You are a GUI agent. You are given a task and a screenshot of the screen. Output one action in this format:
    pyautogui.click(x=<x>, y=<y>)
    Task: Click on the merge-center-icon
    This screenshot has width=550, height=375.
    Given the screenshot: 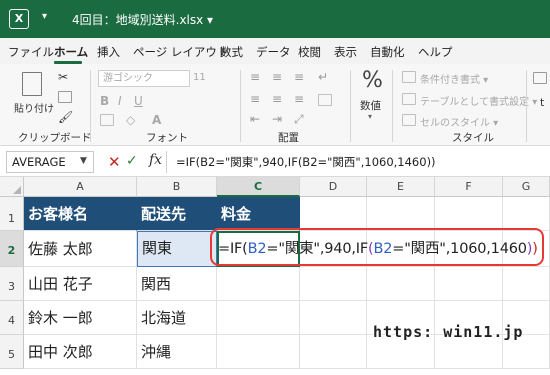 What is the action you would take?
    pyautogui.click(x=325, y=100)
    